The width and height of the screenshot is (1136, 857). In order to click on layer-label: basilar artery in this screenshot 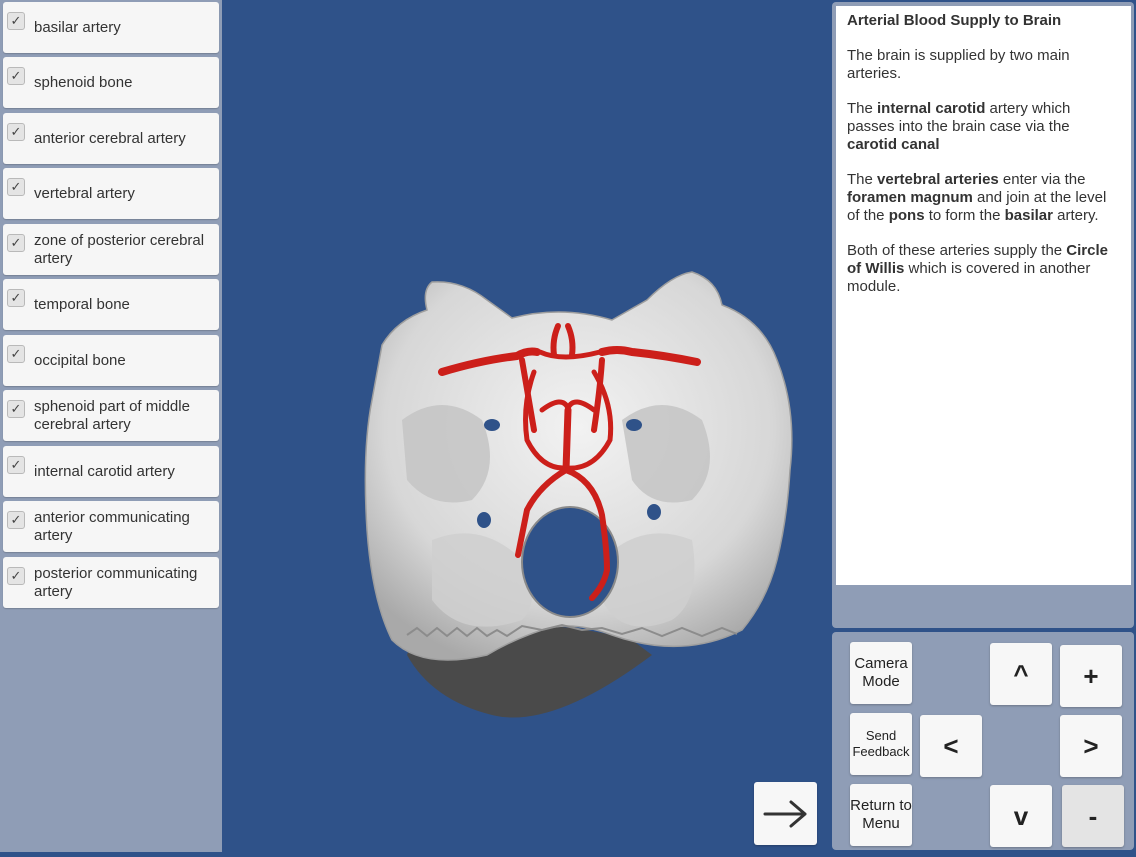, I will do `click(77, 27)`.